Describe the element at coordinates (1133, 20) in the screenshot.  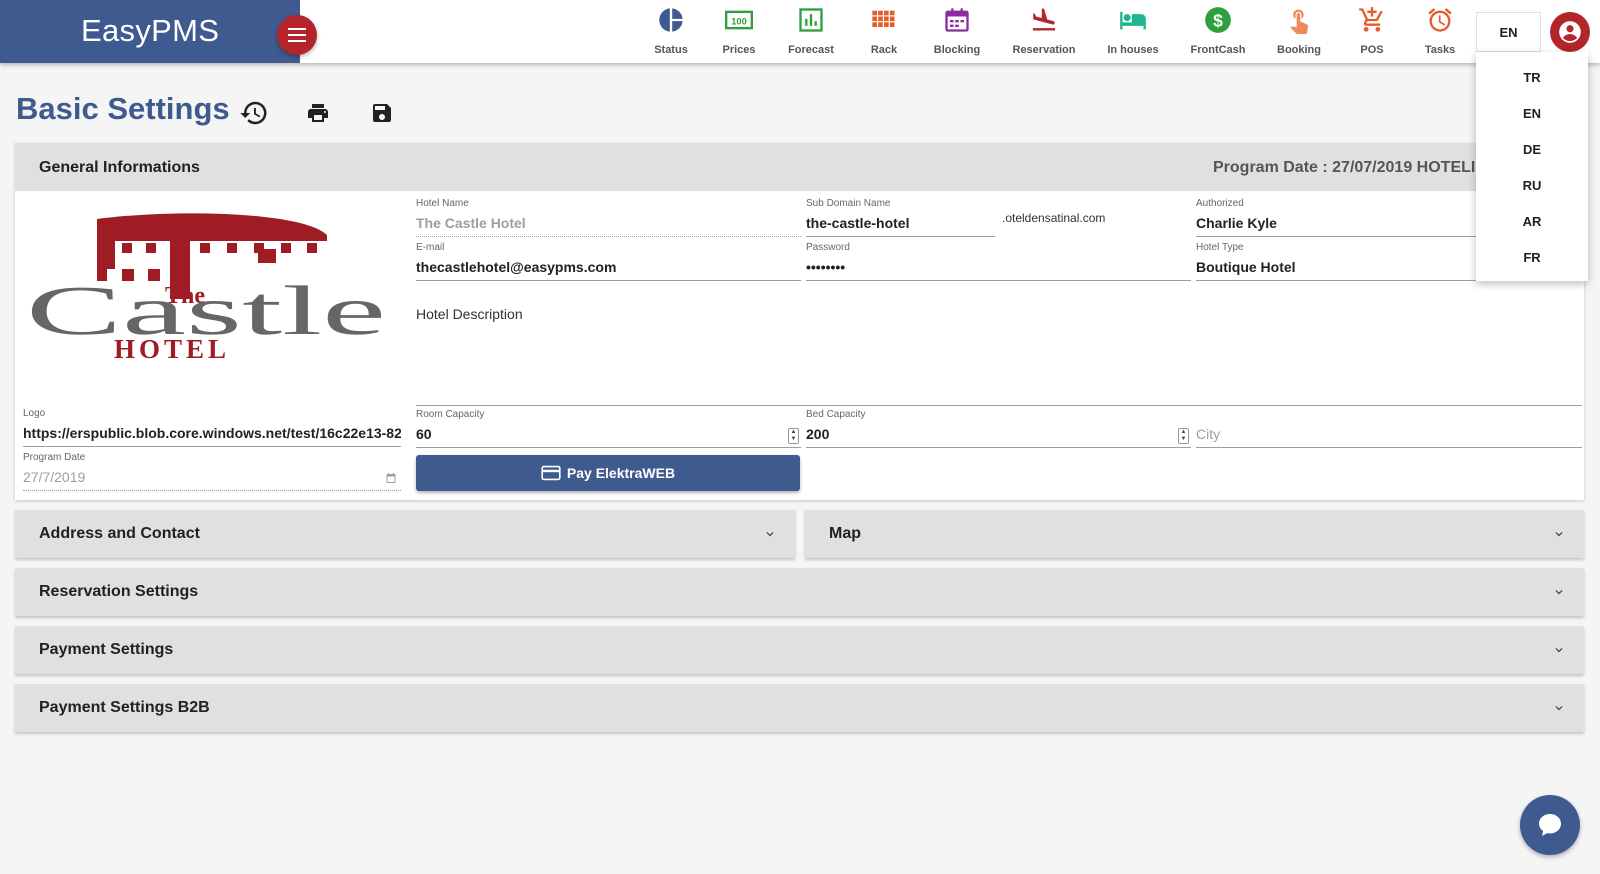
I see `bed-icon` at that location.